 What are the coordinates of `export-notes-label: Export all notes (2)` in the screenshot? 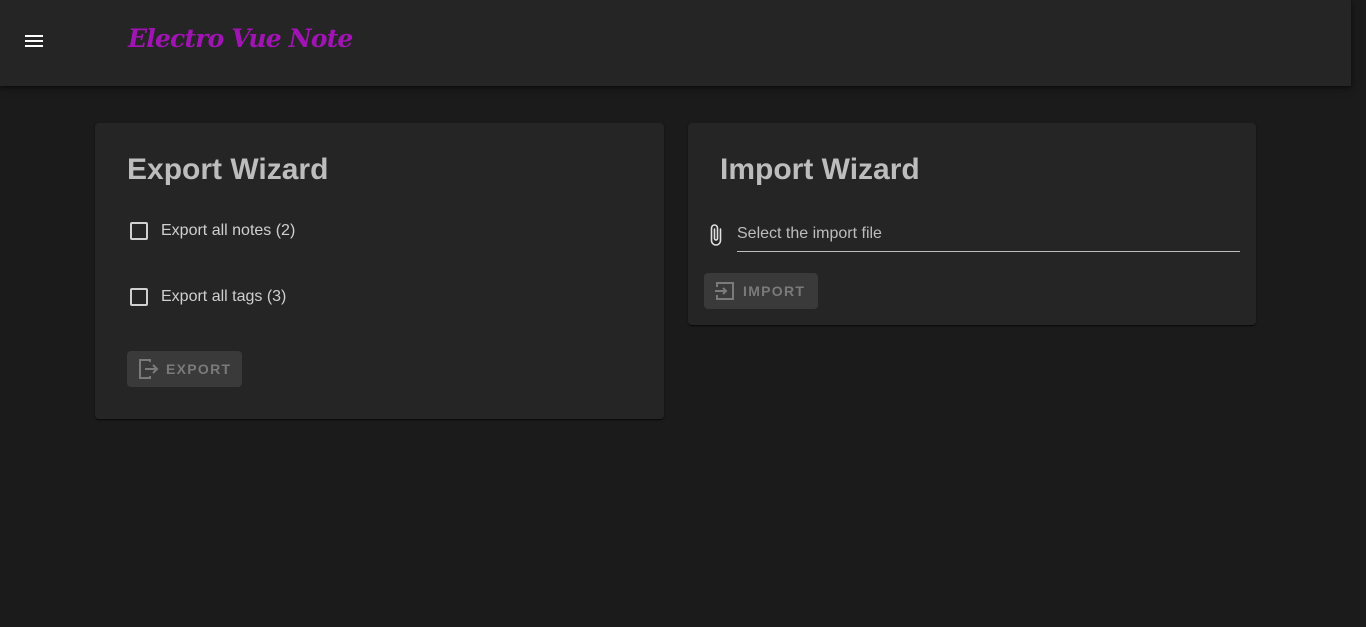 It's located at (228, 230).